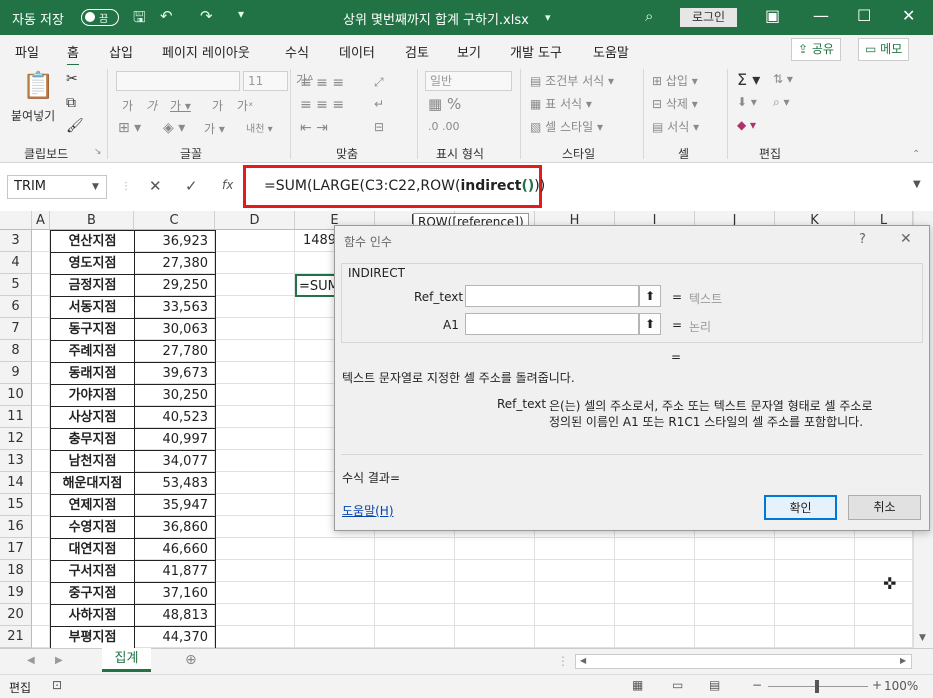 Image resolution: width=933 pixels, height=698 pixels. What do you see at coordinates (583, 660) in the screenshot?
I see `scroll-left-icon: ◀` at bounding box center [583, 660].